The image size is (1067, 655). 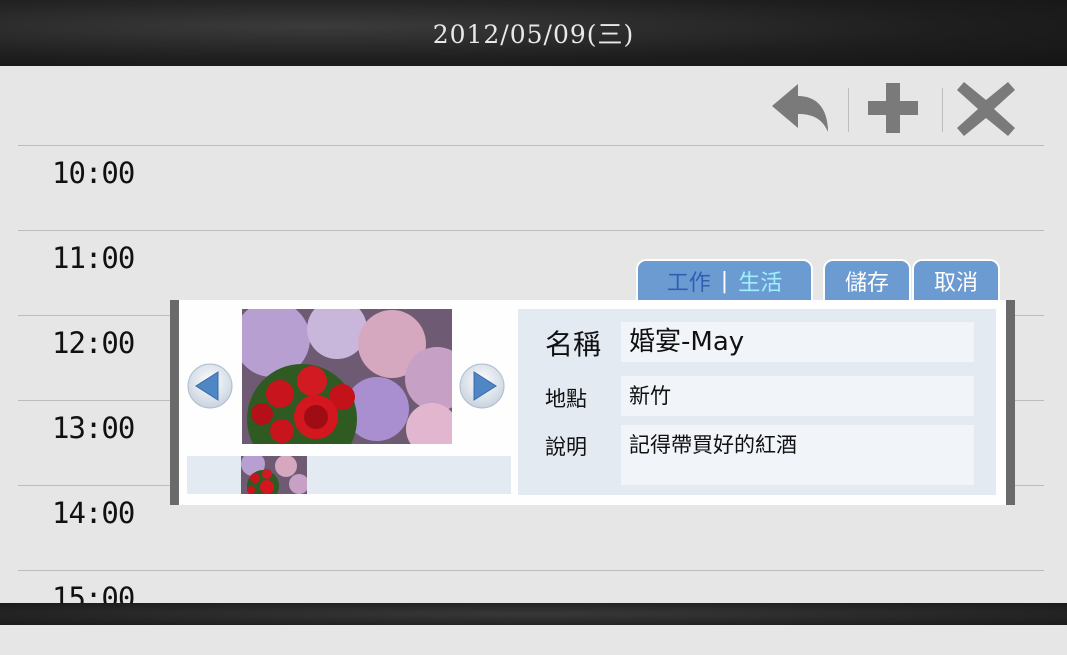 What do you see at coordinates (347, 376) in the screenshot?
I see `event-photo` at bounding box center [347, 376].